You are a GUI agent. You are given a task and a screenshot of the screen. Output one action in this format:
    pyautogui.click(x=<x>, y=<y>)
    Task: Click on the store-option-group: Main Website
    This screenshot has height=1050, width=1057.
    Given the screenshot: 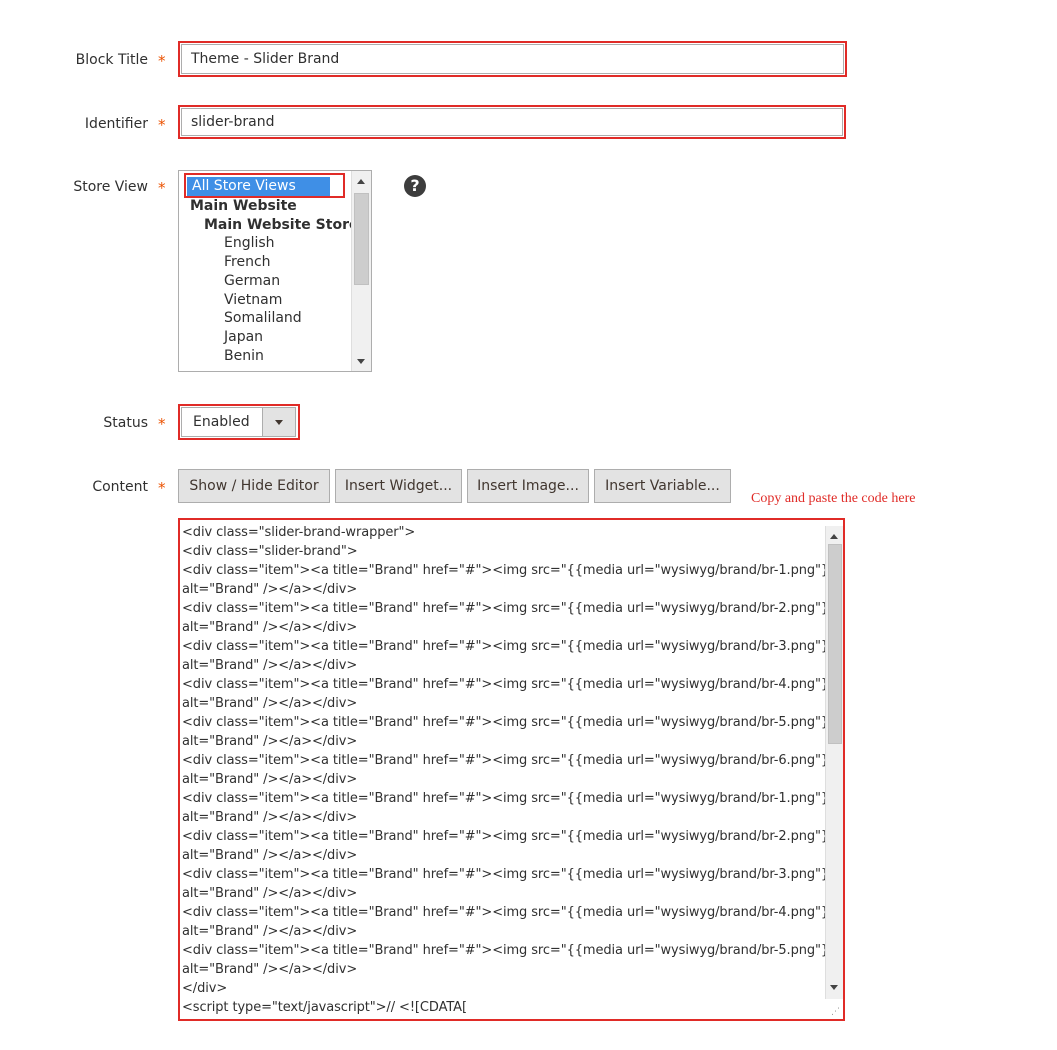 What is the action you would take?
    pyautogui.click(x=243, y=206)
    